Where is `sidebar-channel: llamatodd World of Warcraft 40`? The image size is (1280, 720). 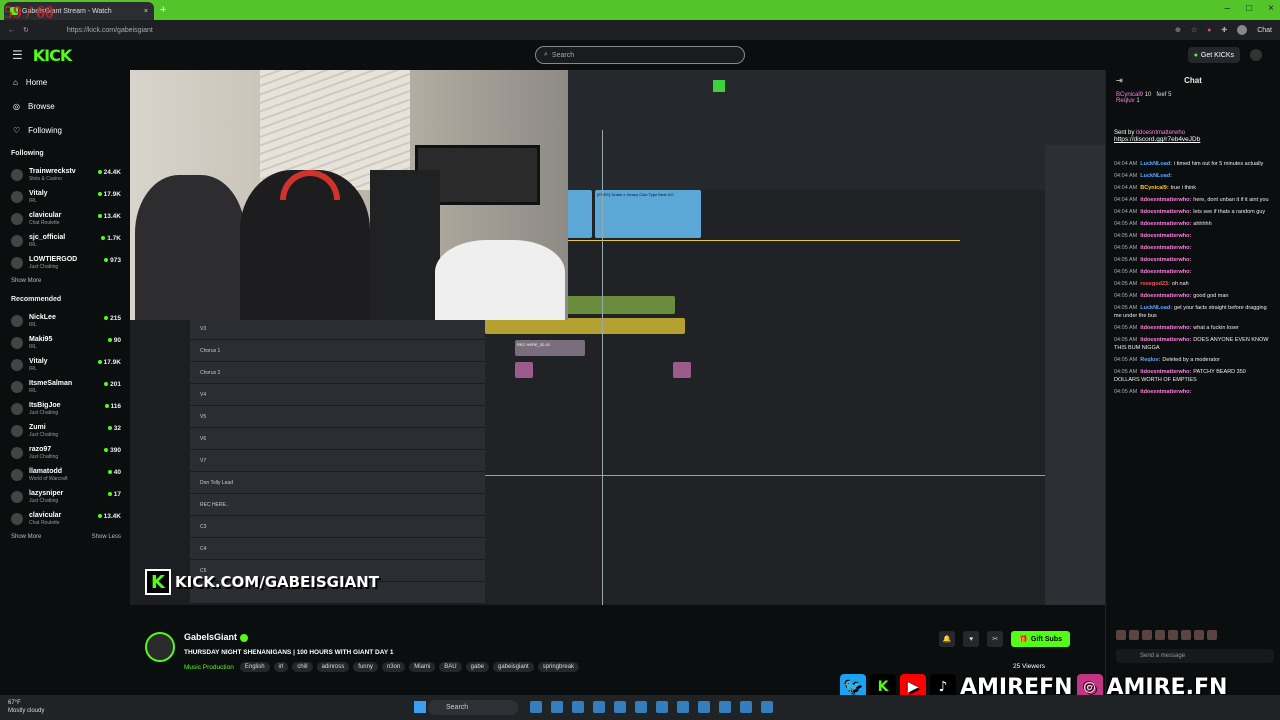 sidebar-channel: llamatodd World of Warcraft 40 is located at coordinates (65, 475).